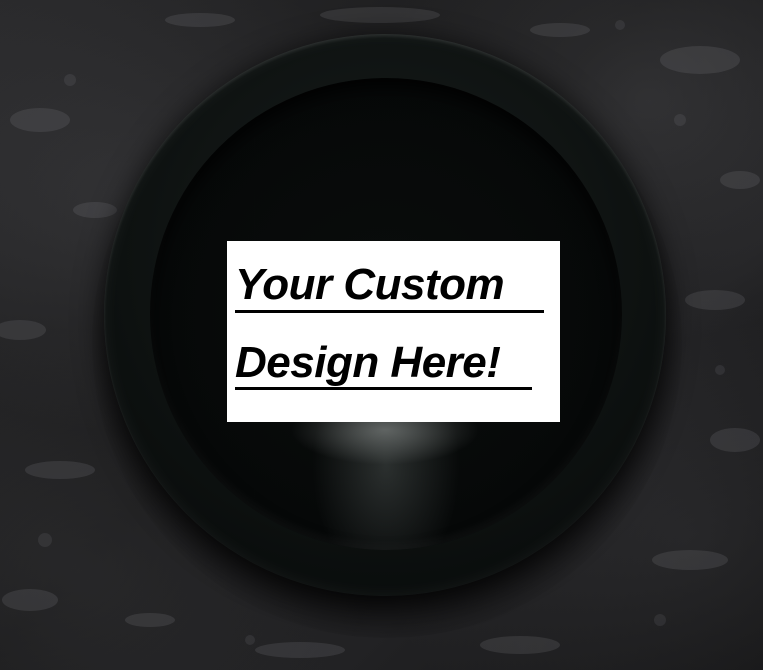 This screenshot has height=670, width=763. I want to click on design-text-line-2: Design Here!, so click(368, 362).